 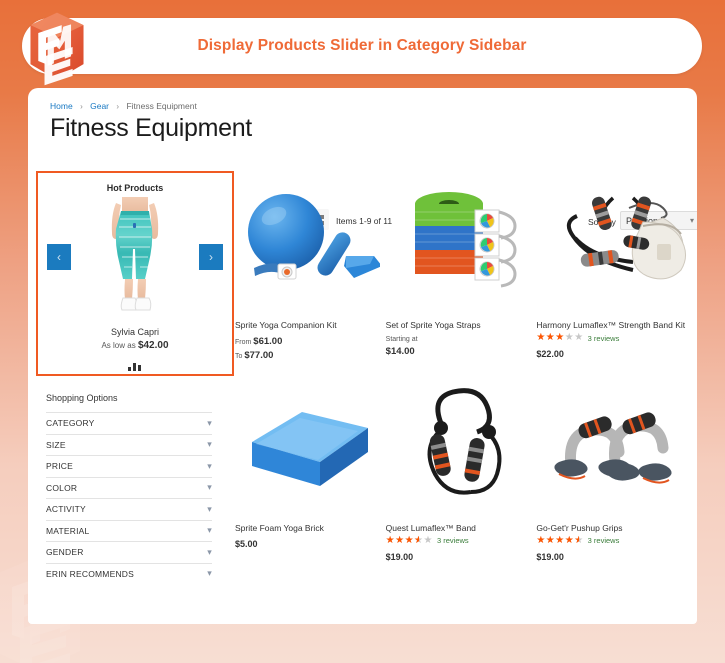 I want to click on hot-products-stage: ‹ ›, so click(x=135, y=261).